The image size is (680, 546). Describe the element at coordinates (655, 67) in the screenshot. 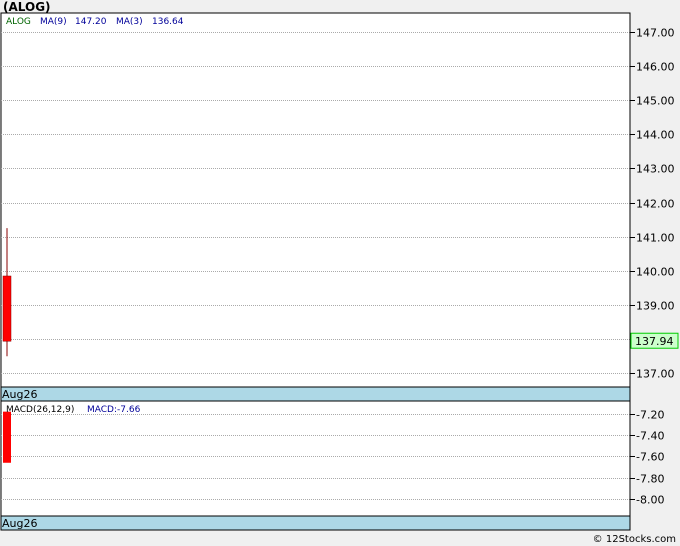

I see `price-tick-label: 146.00` at that location.